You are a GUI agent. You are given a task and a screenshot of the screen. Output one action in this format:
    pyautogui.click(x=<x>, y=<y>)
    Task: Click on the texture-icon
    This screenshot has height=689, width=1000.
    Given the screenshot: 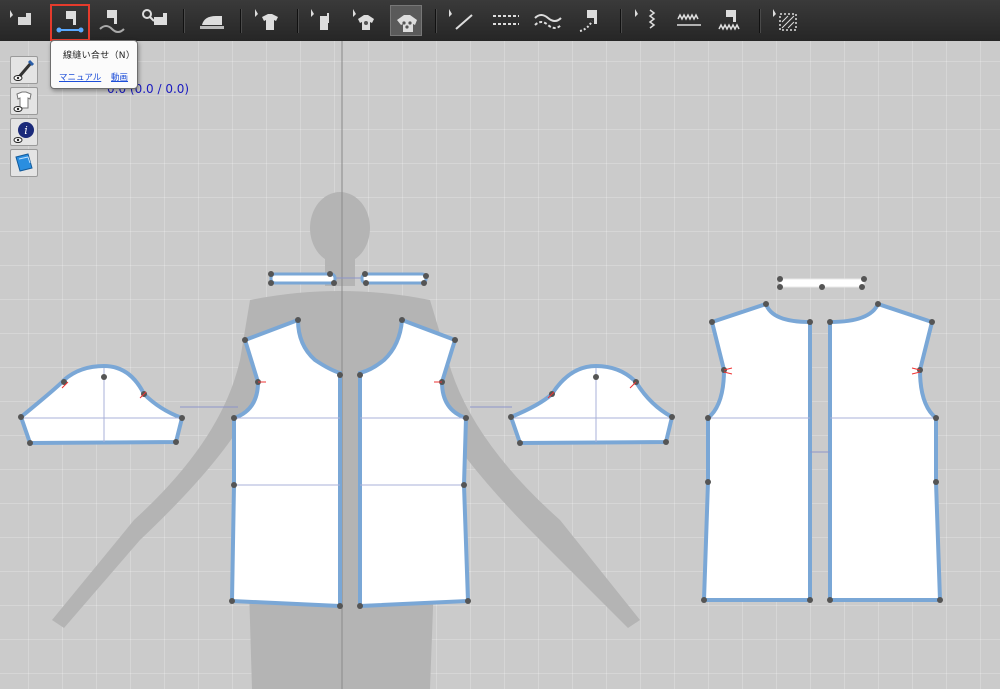 What is the action you would take?
    pyautogui.click(x=24, y=163)
    